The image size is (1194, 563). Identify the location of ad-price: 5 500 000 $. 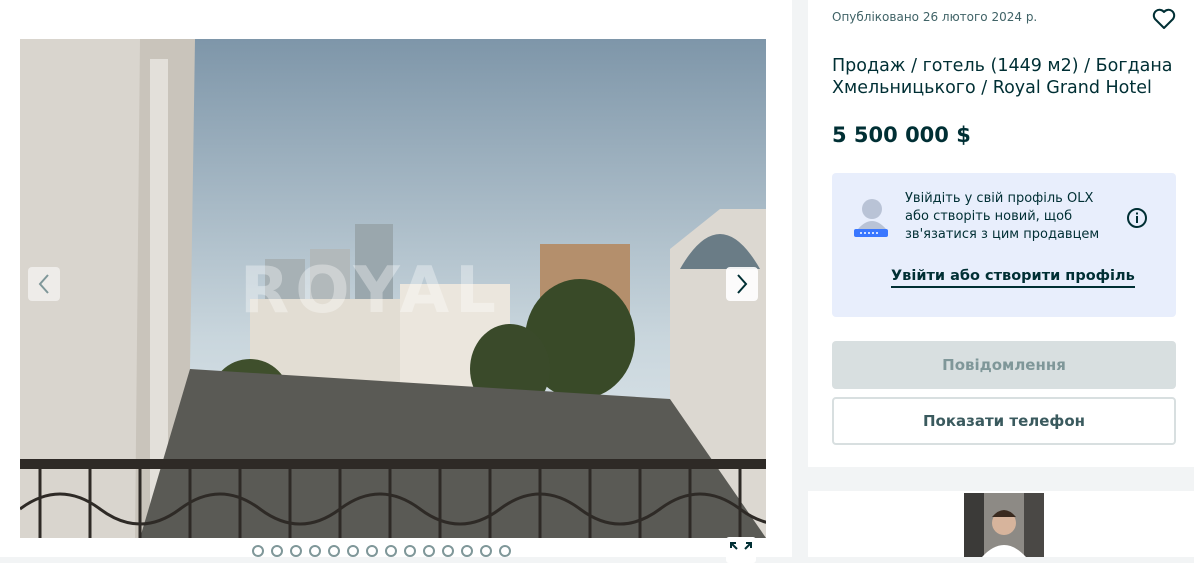
(901, 135).